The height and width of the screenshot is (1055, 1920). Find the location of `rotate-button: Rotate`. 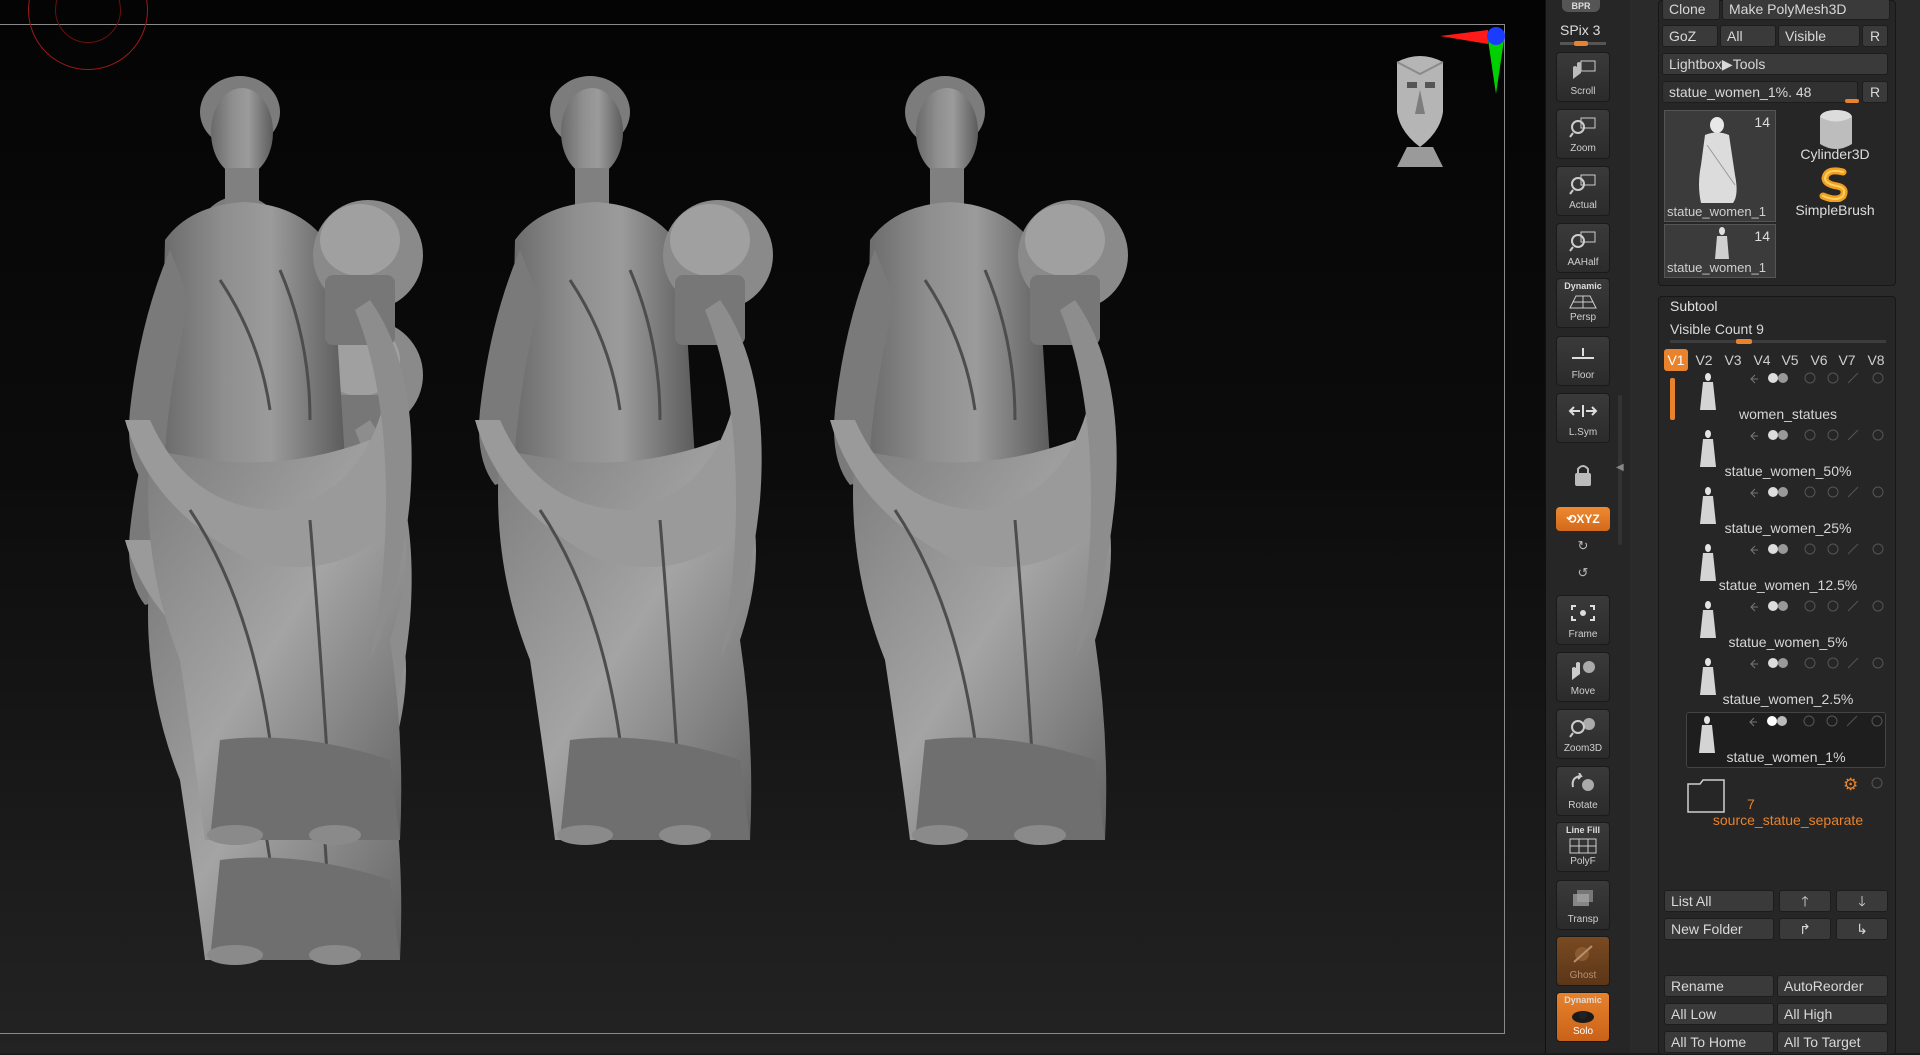

rotate-button: Rotate is located at coordinates (1583, 791).